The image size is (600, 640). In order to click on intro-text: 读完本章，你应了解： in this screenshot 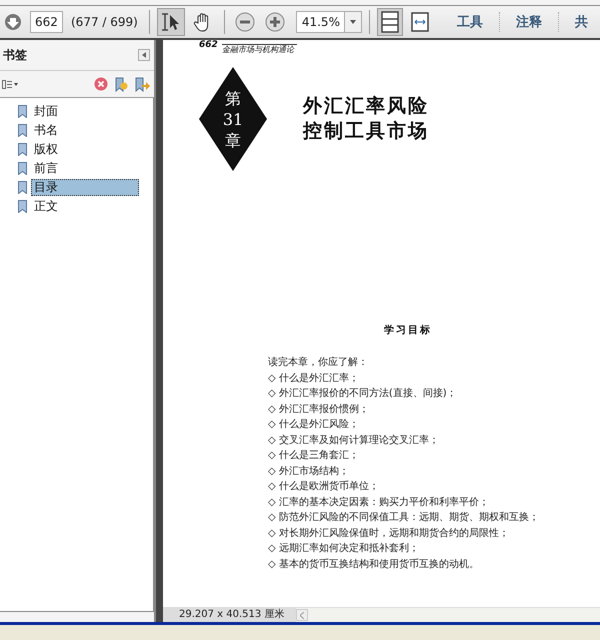, I will do `click(318, 363)`.